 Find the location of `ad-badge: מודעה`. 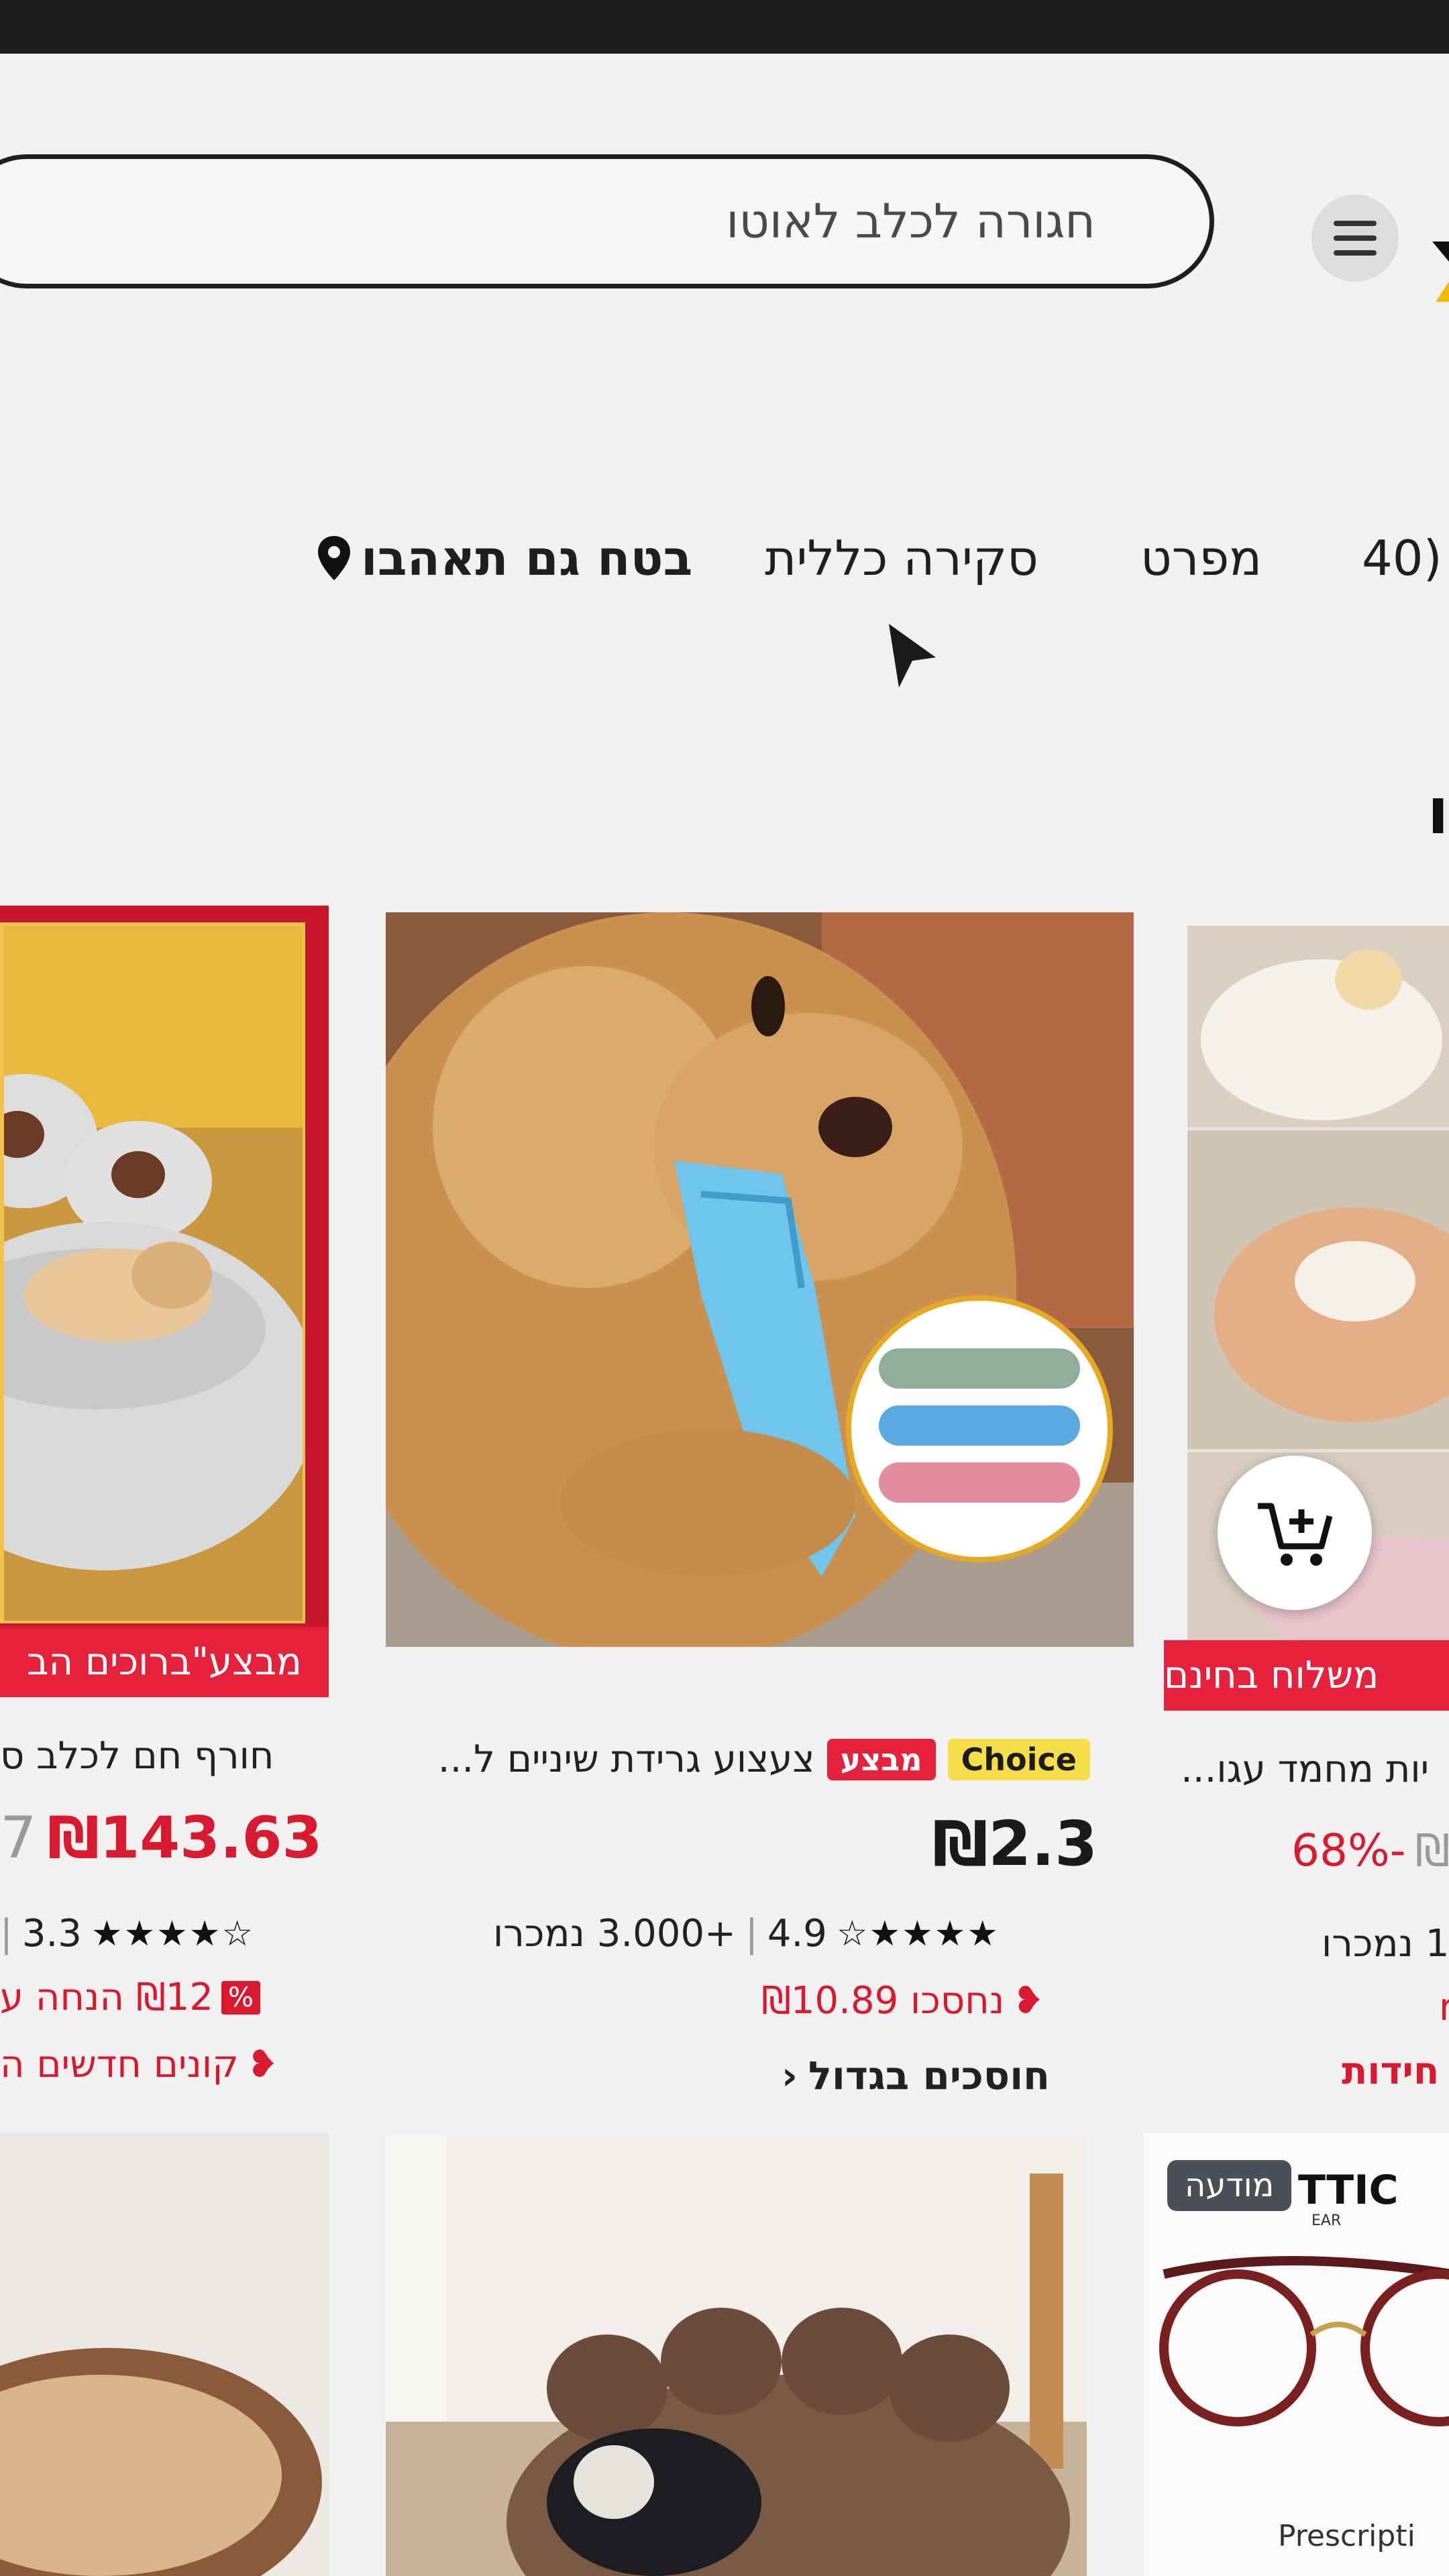

ad-badge: מודעה is located at coordinates (1229, 2185).